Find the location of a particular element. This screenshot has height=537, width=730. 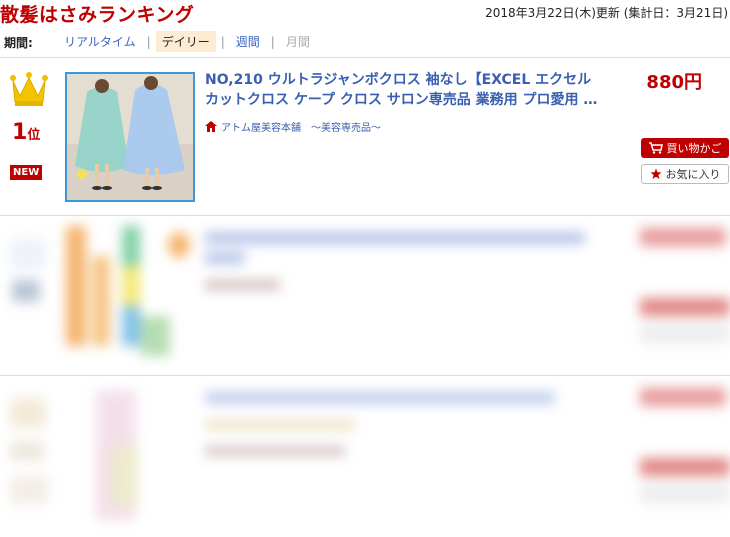

update-date: 2018年3月22日(木)更新 (集計日：3月21日) is located at coordinates (606, 13).